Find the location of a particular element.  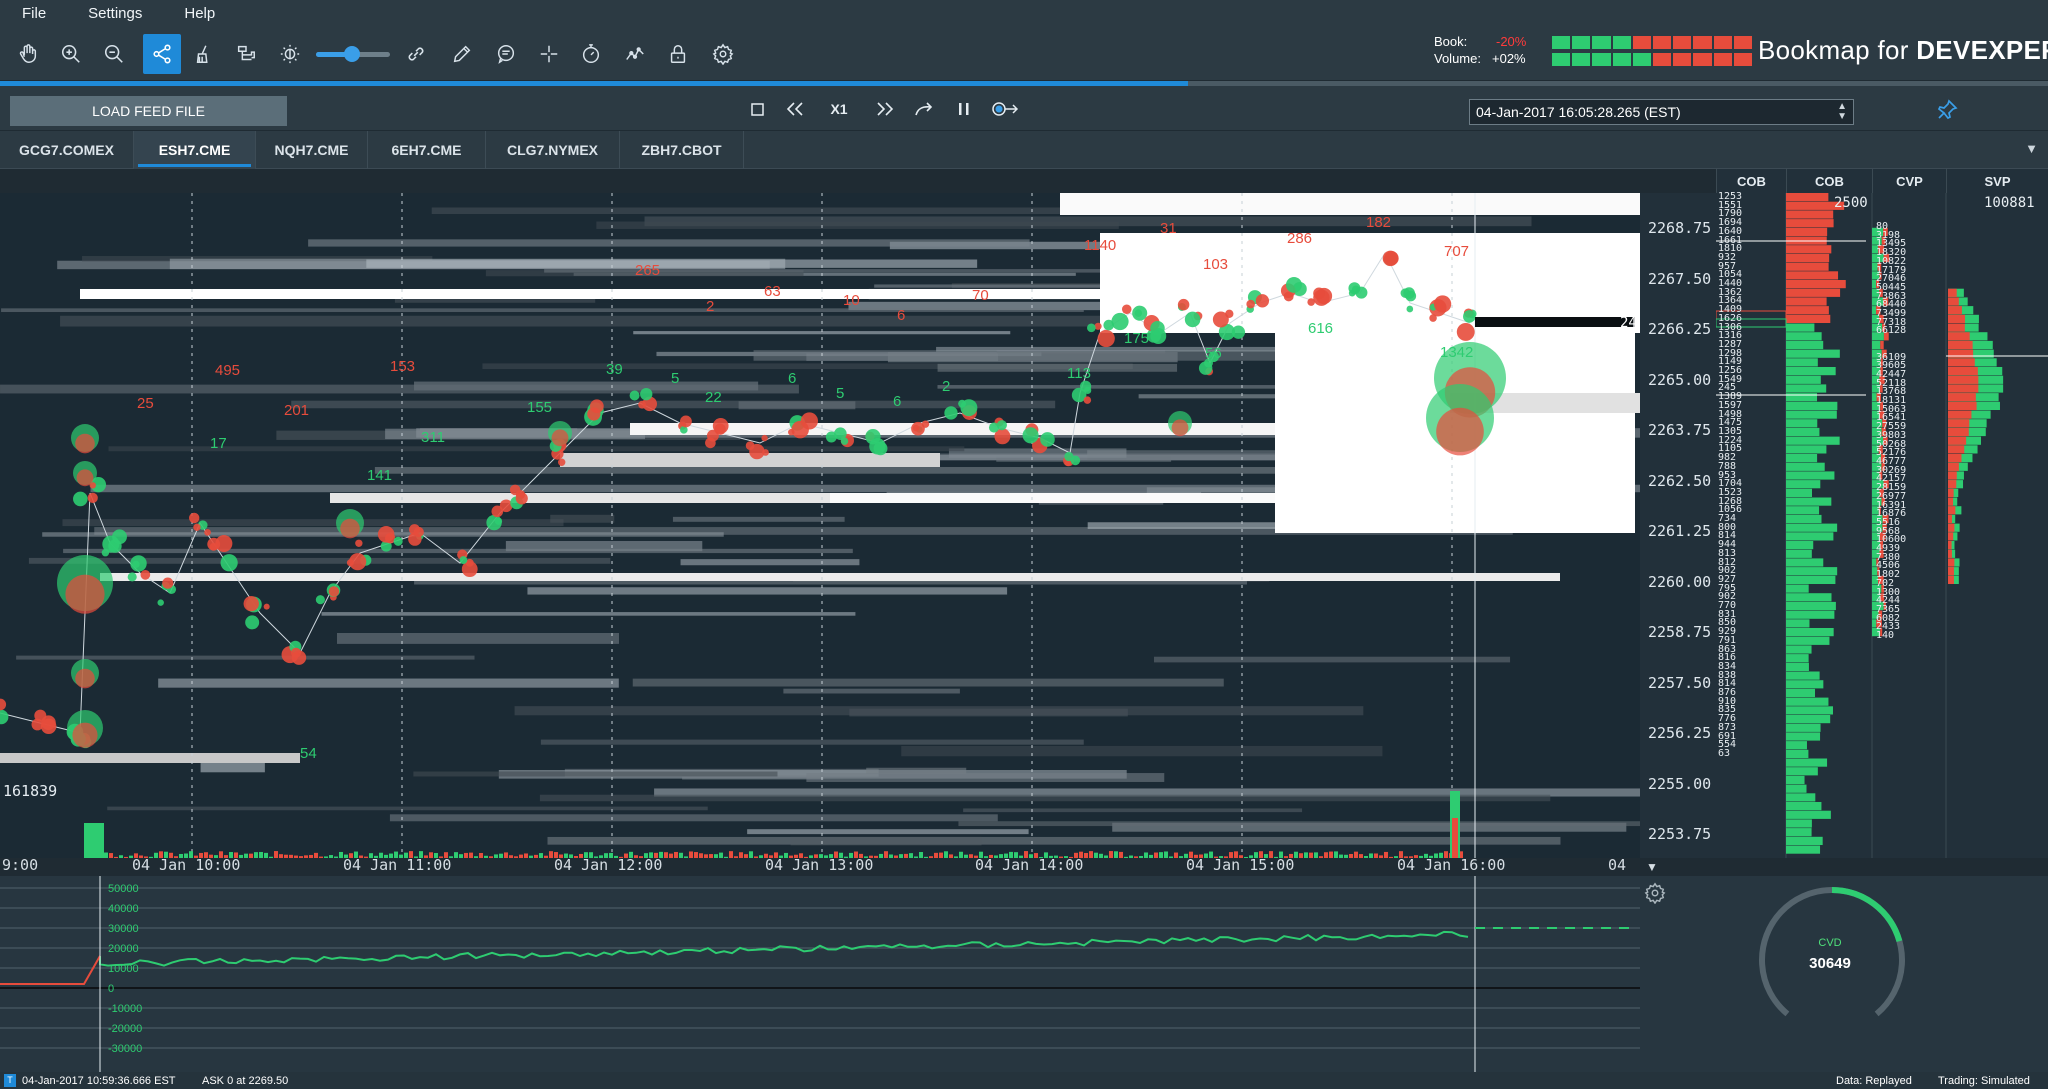

column-svp: SVP is located at coordinates (1997, 181).